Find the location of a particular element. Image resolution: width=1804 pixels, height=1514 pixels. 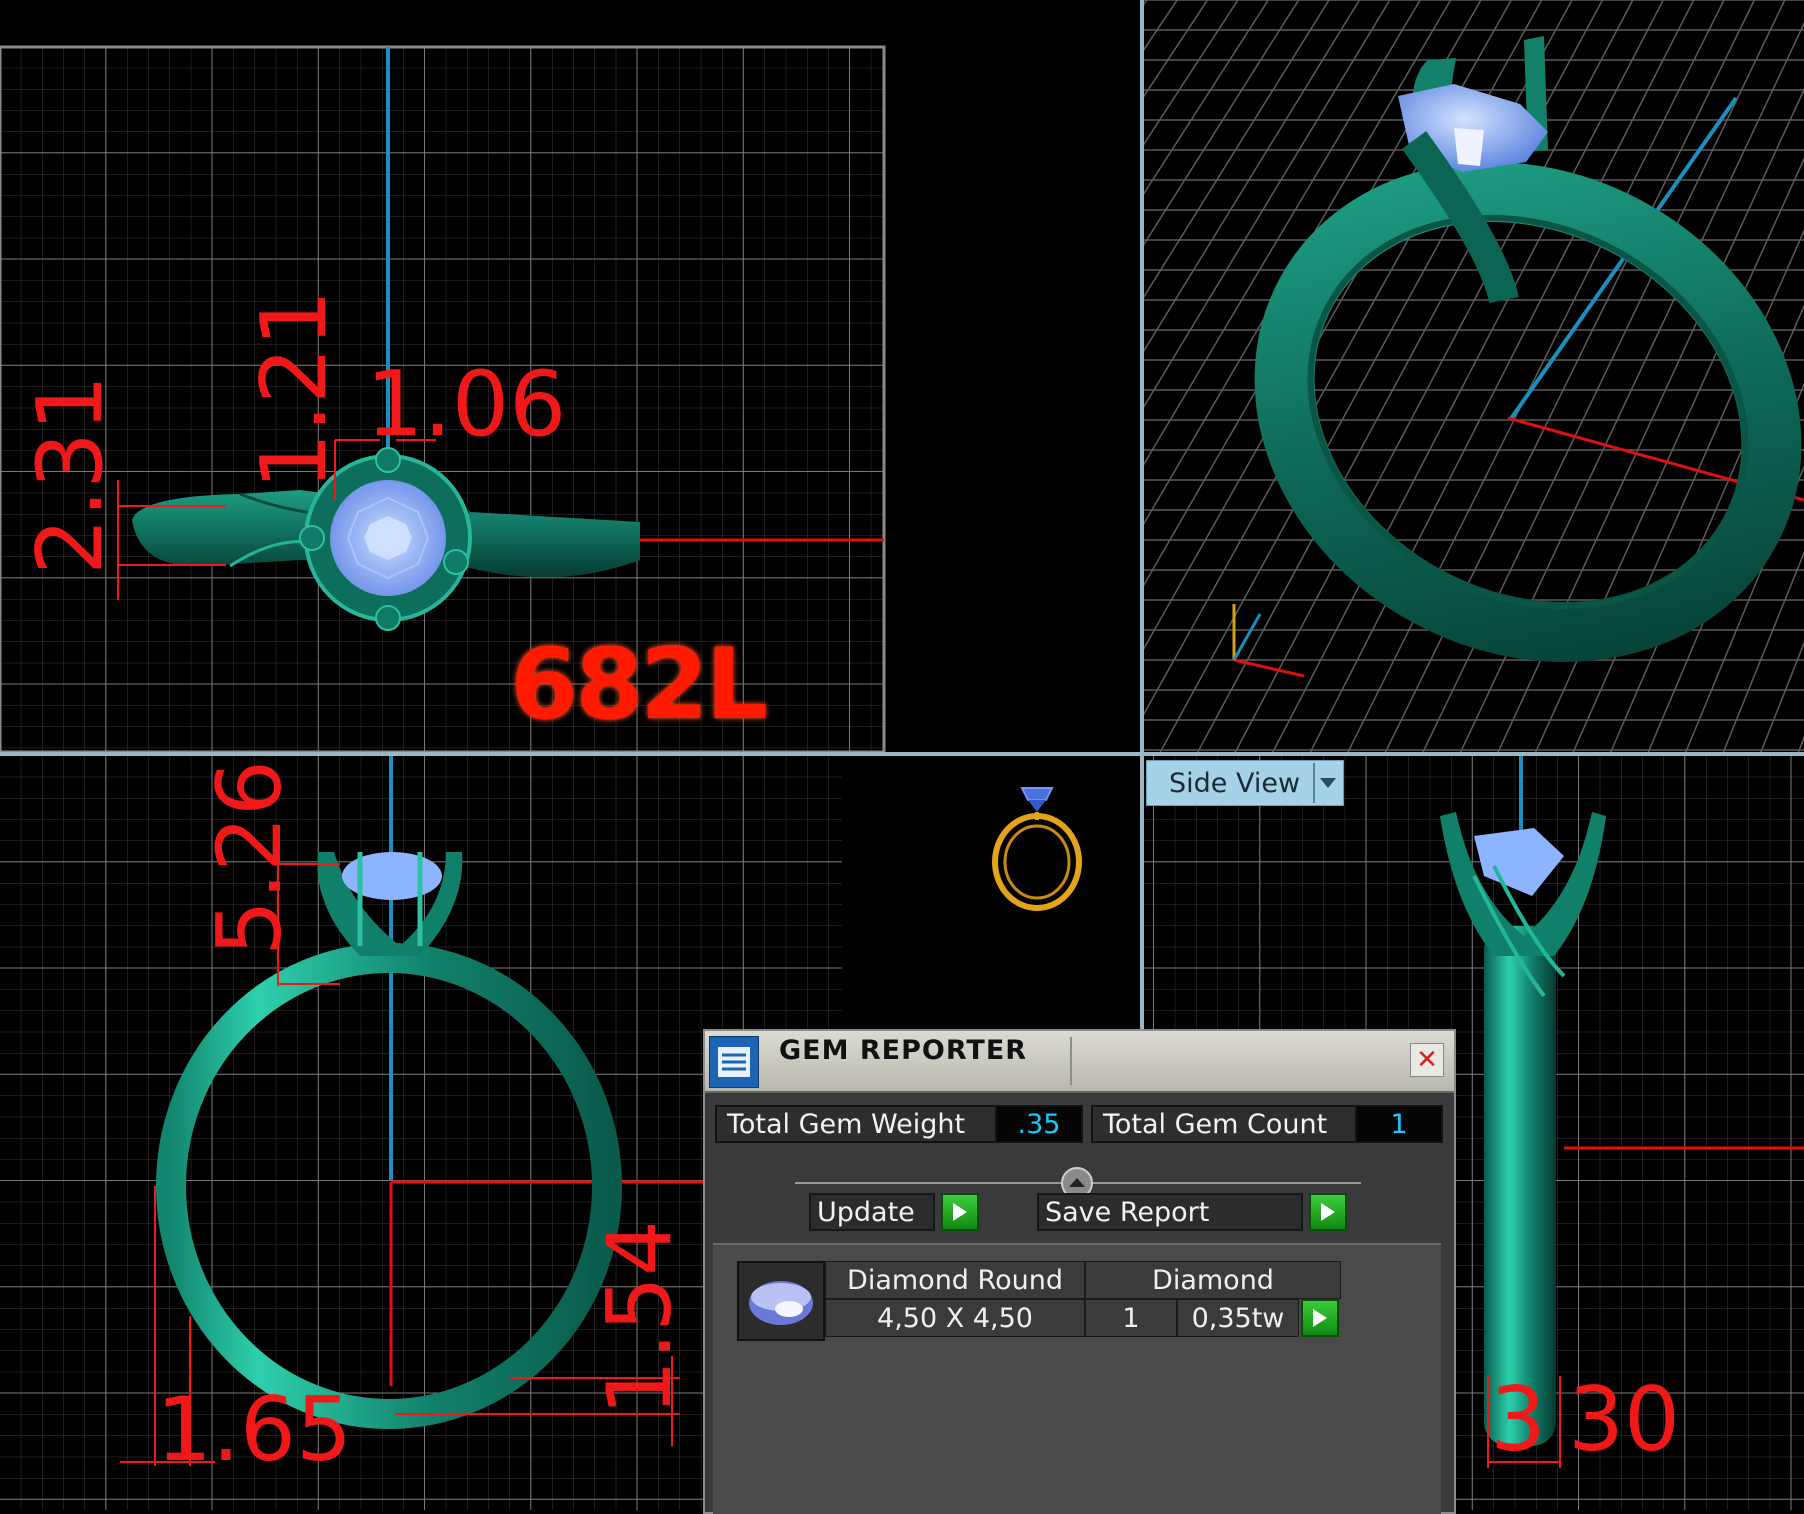

dimension-label: 5.26 is located at coordinates (249, 858).